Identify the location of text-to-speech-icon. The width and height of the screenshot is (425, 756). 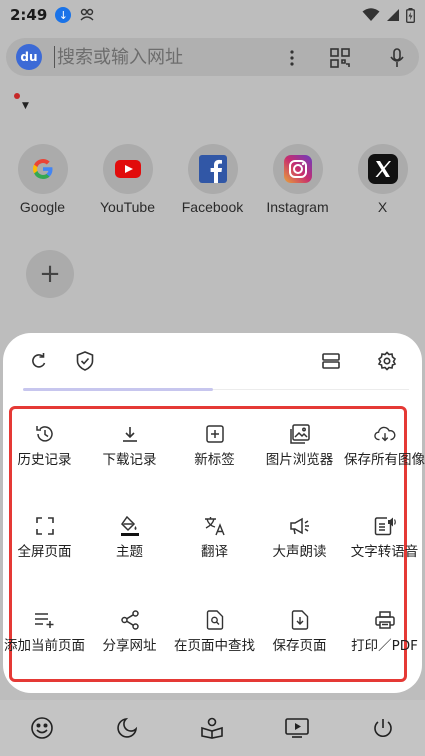
(385, 526).